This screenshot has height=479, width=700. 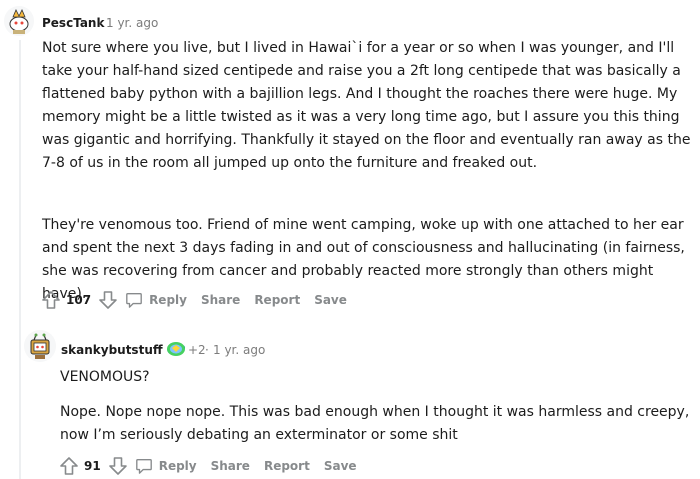 I want to click on comment-action-bar: 91 Reply Share Report Save, so click(x=214, y=466).